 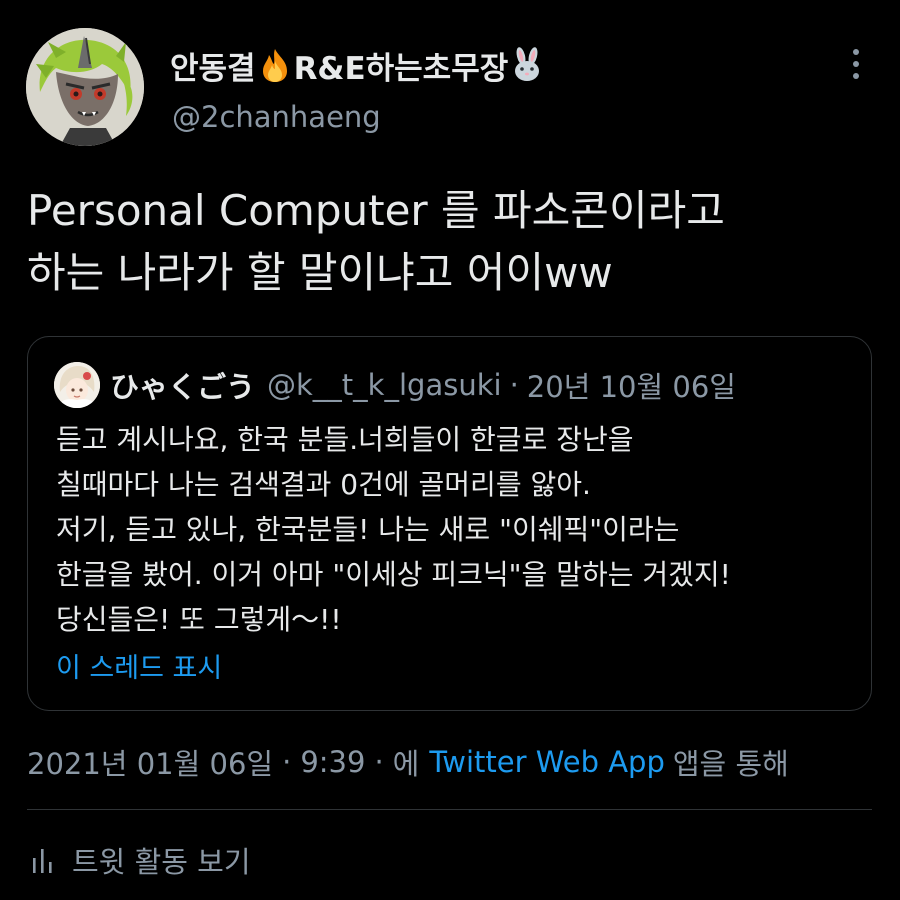 I want to click on tweet-text-line: Personal Computer 를 파소콘이라고, so click(x=376, y=210).